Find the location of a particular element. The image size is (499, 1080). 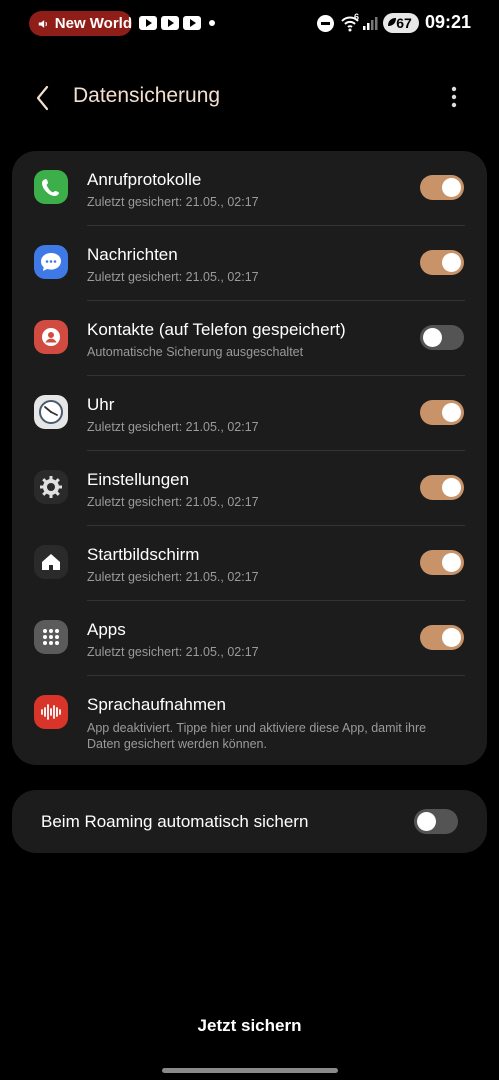

wifi-badge: 6 is located at coordinates (357, 17).